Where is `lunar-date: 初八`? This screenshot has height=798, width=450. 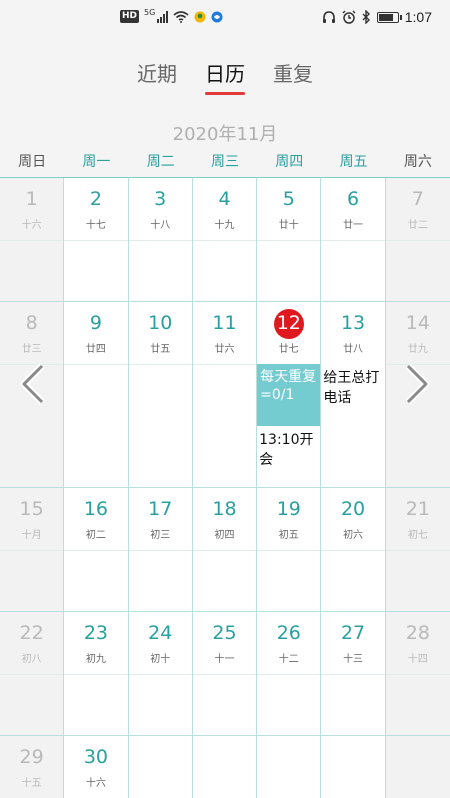
lunar-date: 初八 is located at coordinates (31, 659).